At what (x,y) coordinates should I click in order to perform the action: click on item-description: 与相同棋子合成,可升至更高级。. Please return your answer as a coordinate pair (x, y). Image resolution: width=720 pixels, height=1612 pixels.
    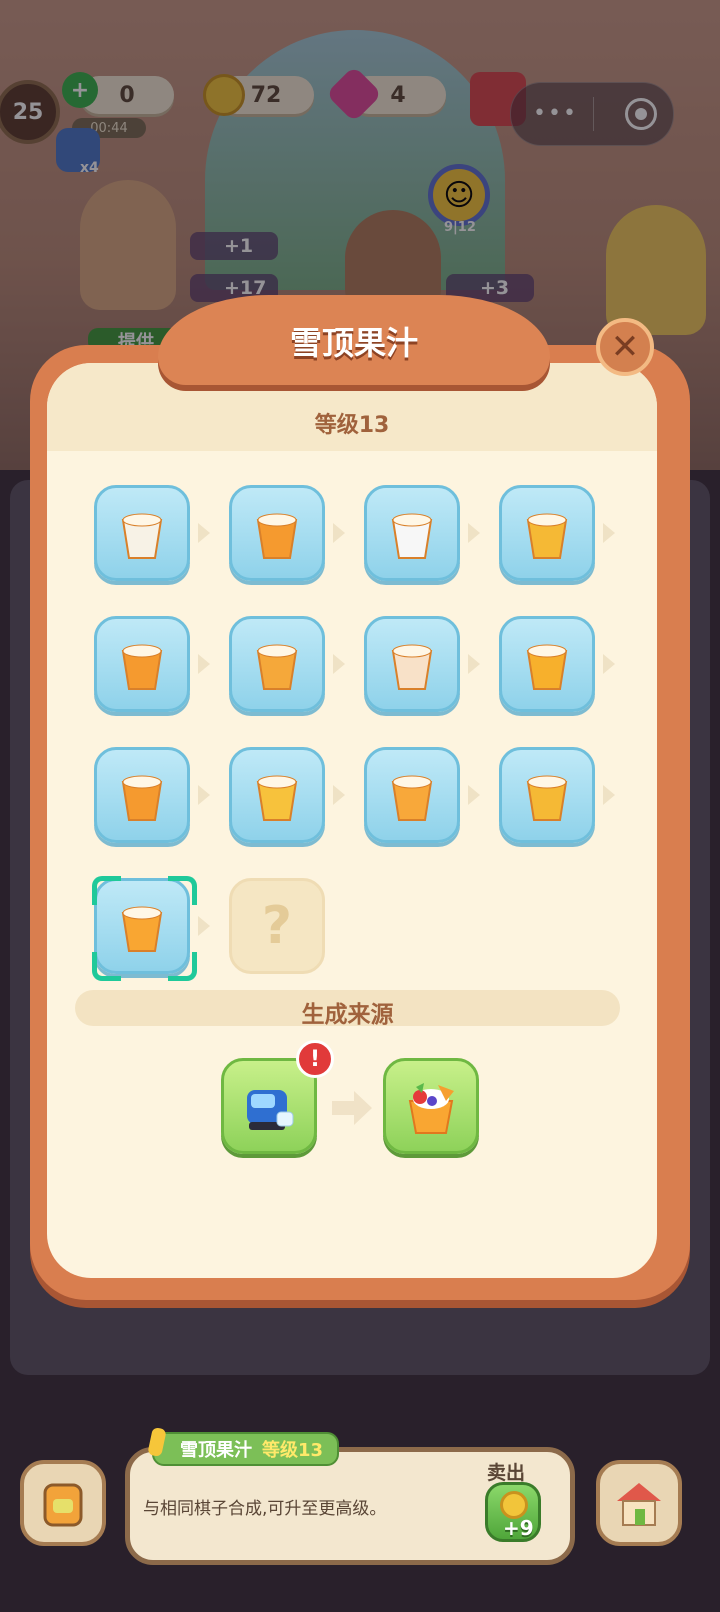
    Looking at the image, I should click on (265, 1509).